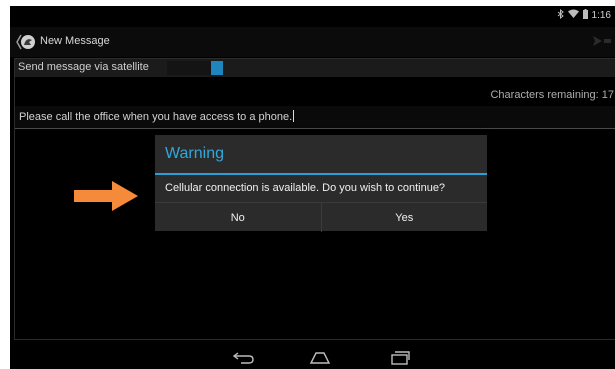 The height and width of the screenshot is (369, 615). Describe the element at coordinates (294, 116) in the screenshot. I see `text-cursor` at that location.